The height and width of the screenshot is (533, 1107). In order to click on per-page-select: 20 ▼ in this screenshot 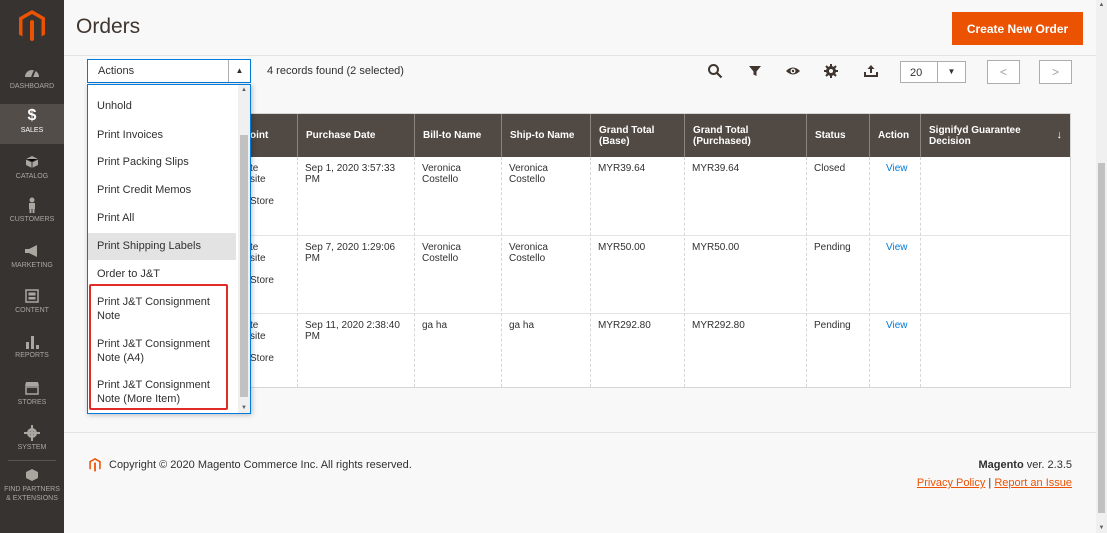, I will do `click(933, 72)`.